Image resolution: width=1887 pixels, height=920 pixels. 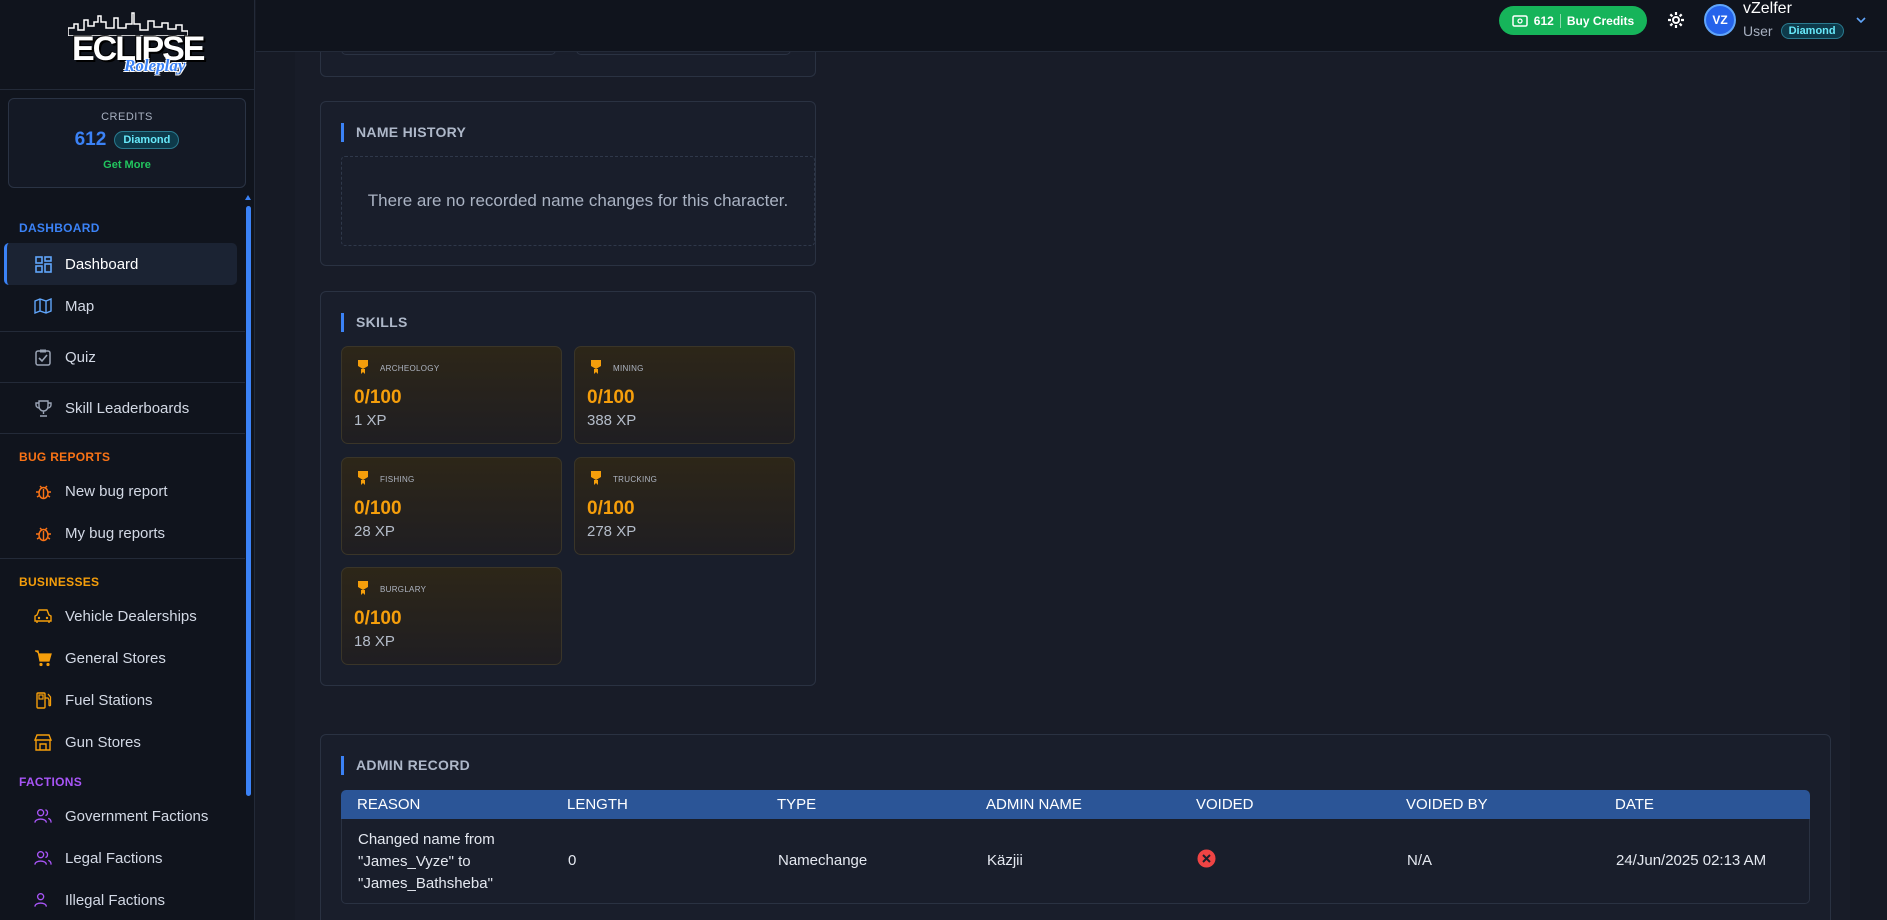 I want to click on sidebar-item-label: General Stores, so click(x=115, y=658).